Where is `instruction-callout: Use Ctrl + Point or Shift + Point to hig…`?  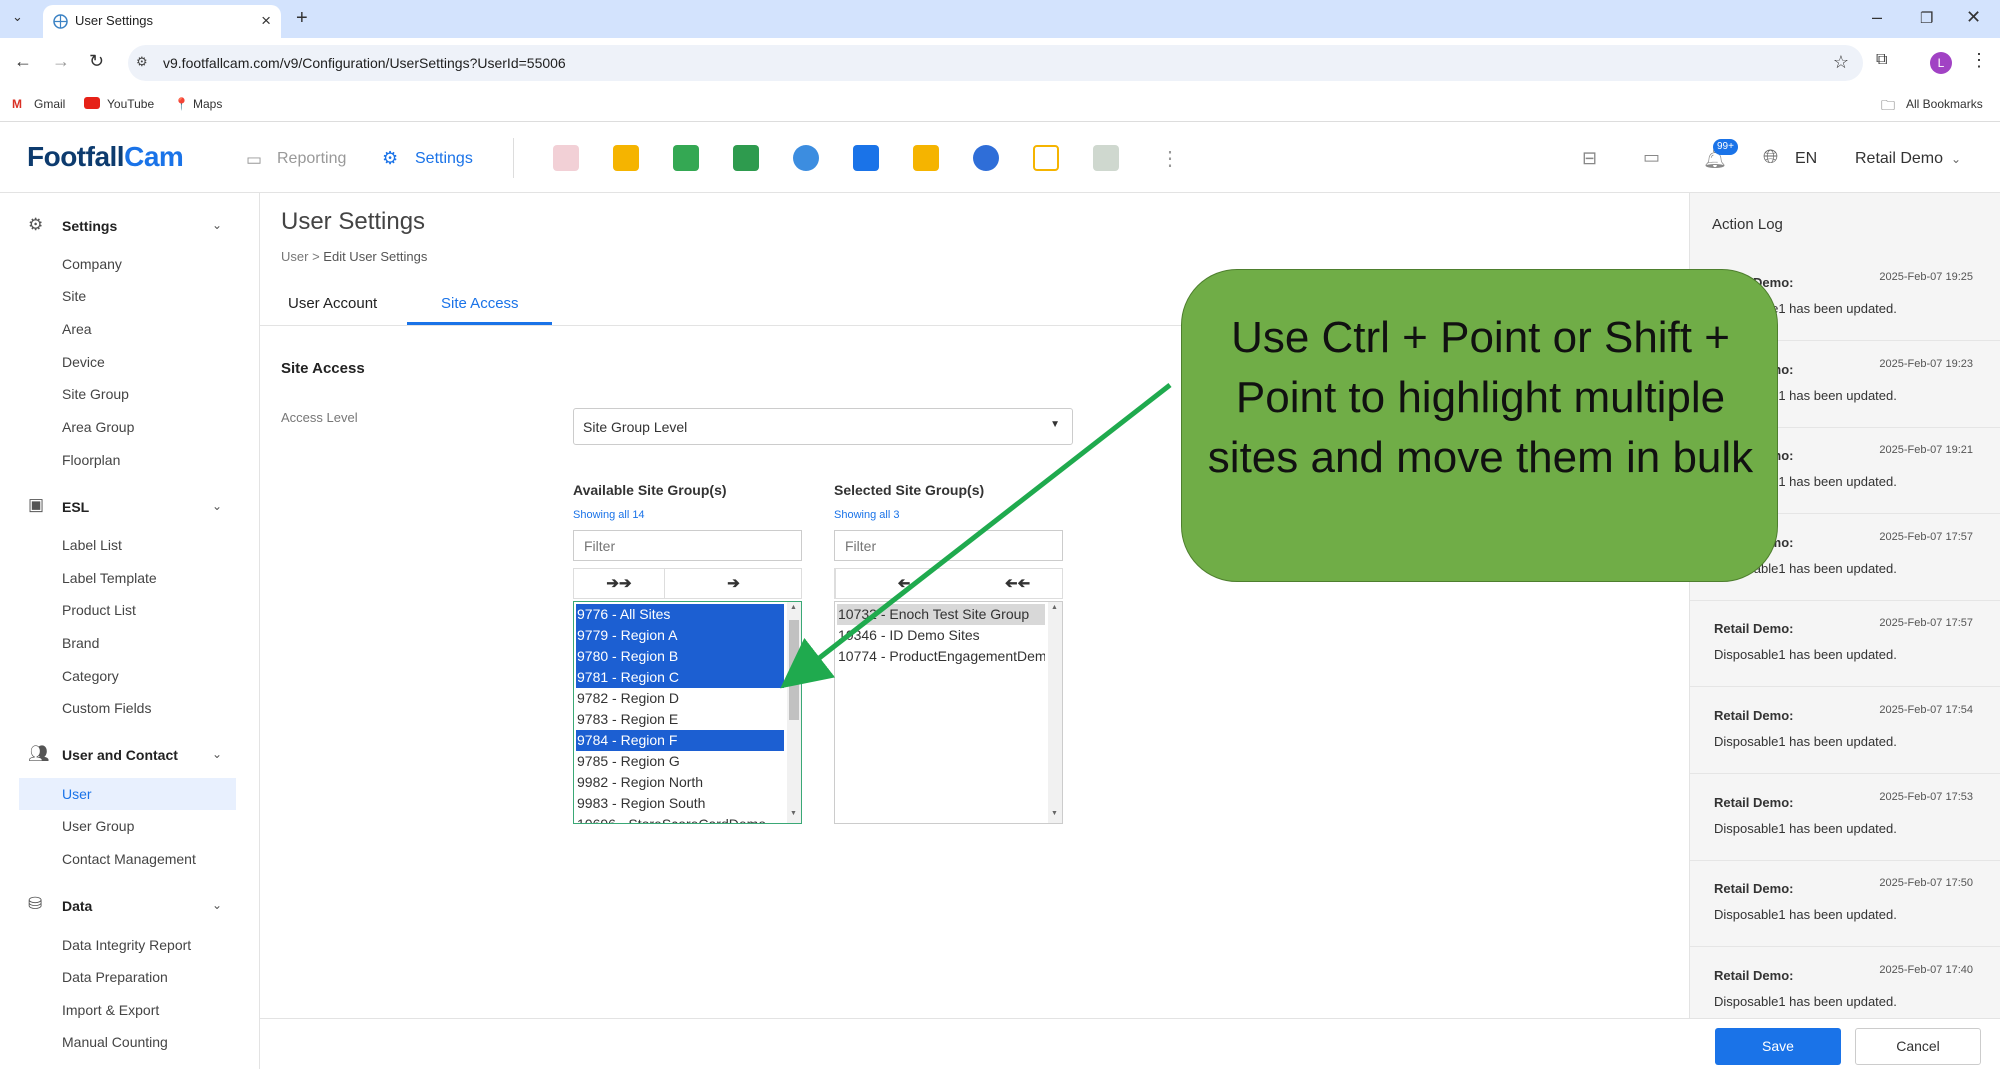 instruction-callout: Use Ctrl + Point or Shift + Point to hig… is located at coordinates (1479, 425).